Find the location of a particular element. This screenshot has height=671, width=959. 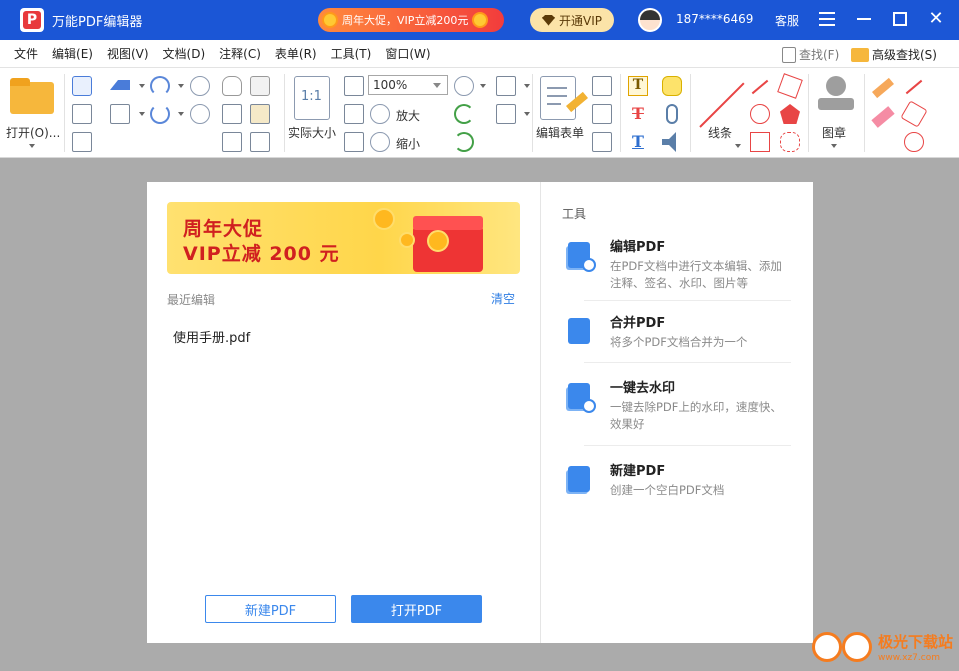

tool-merge-pdf: 合并PDF 将多个PDF文档合并为一个 is located at coordinates (677, 336).